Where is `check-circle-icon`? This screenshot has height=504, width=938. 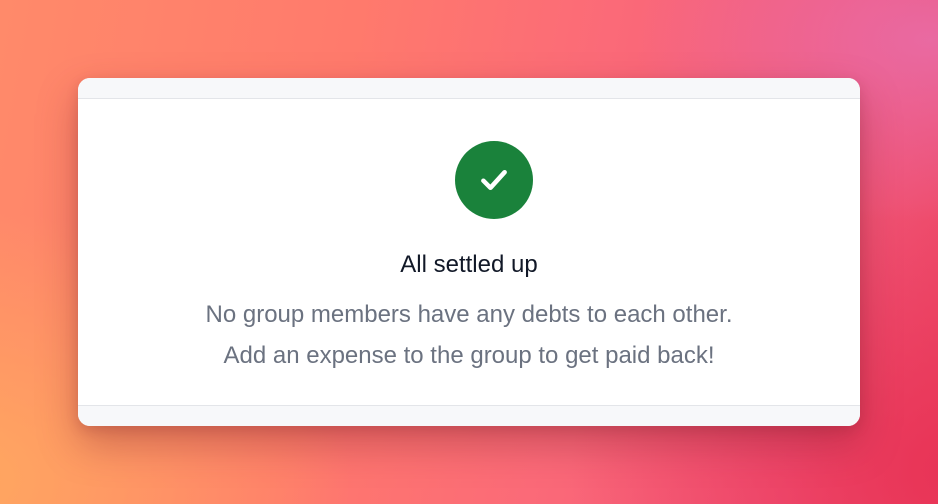 check-circle-icon is located at coordinates (494, 180).